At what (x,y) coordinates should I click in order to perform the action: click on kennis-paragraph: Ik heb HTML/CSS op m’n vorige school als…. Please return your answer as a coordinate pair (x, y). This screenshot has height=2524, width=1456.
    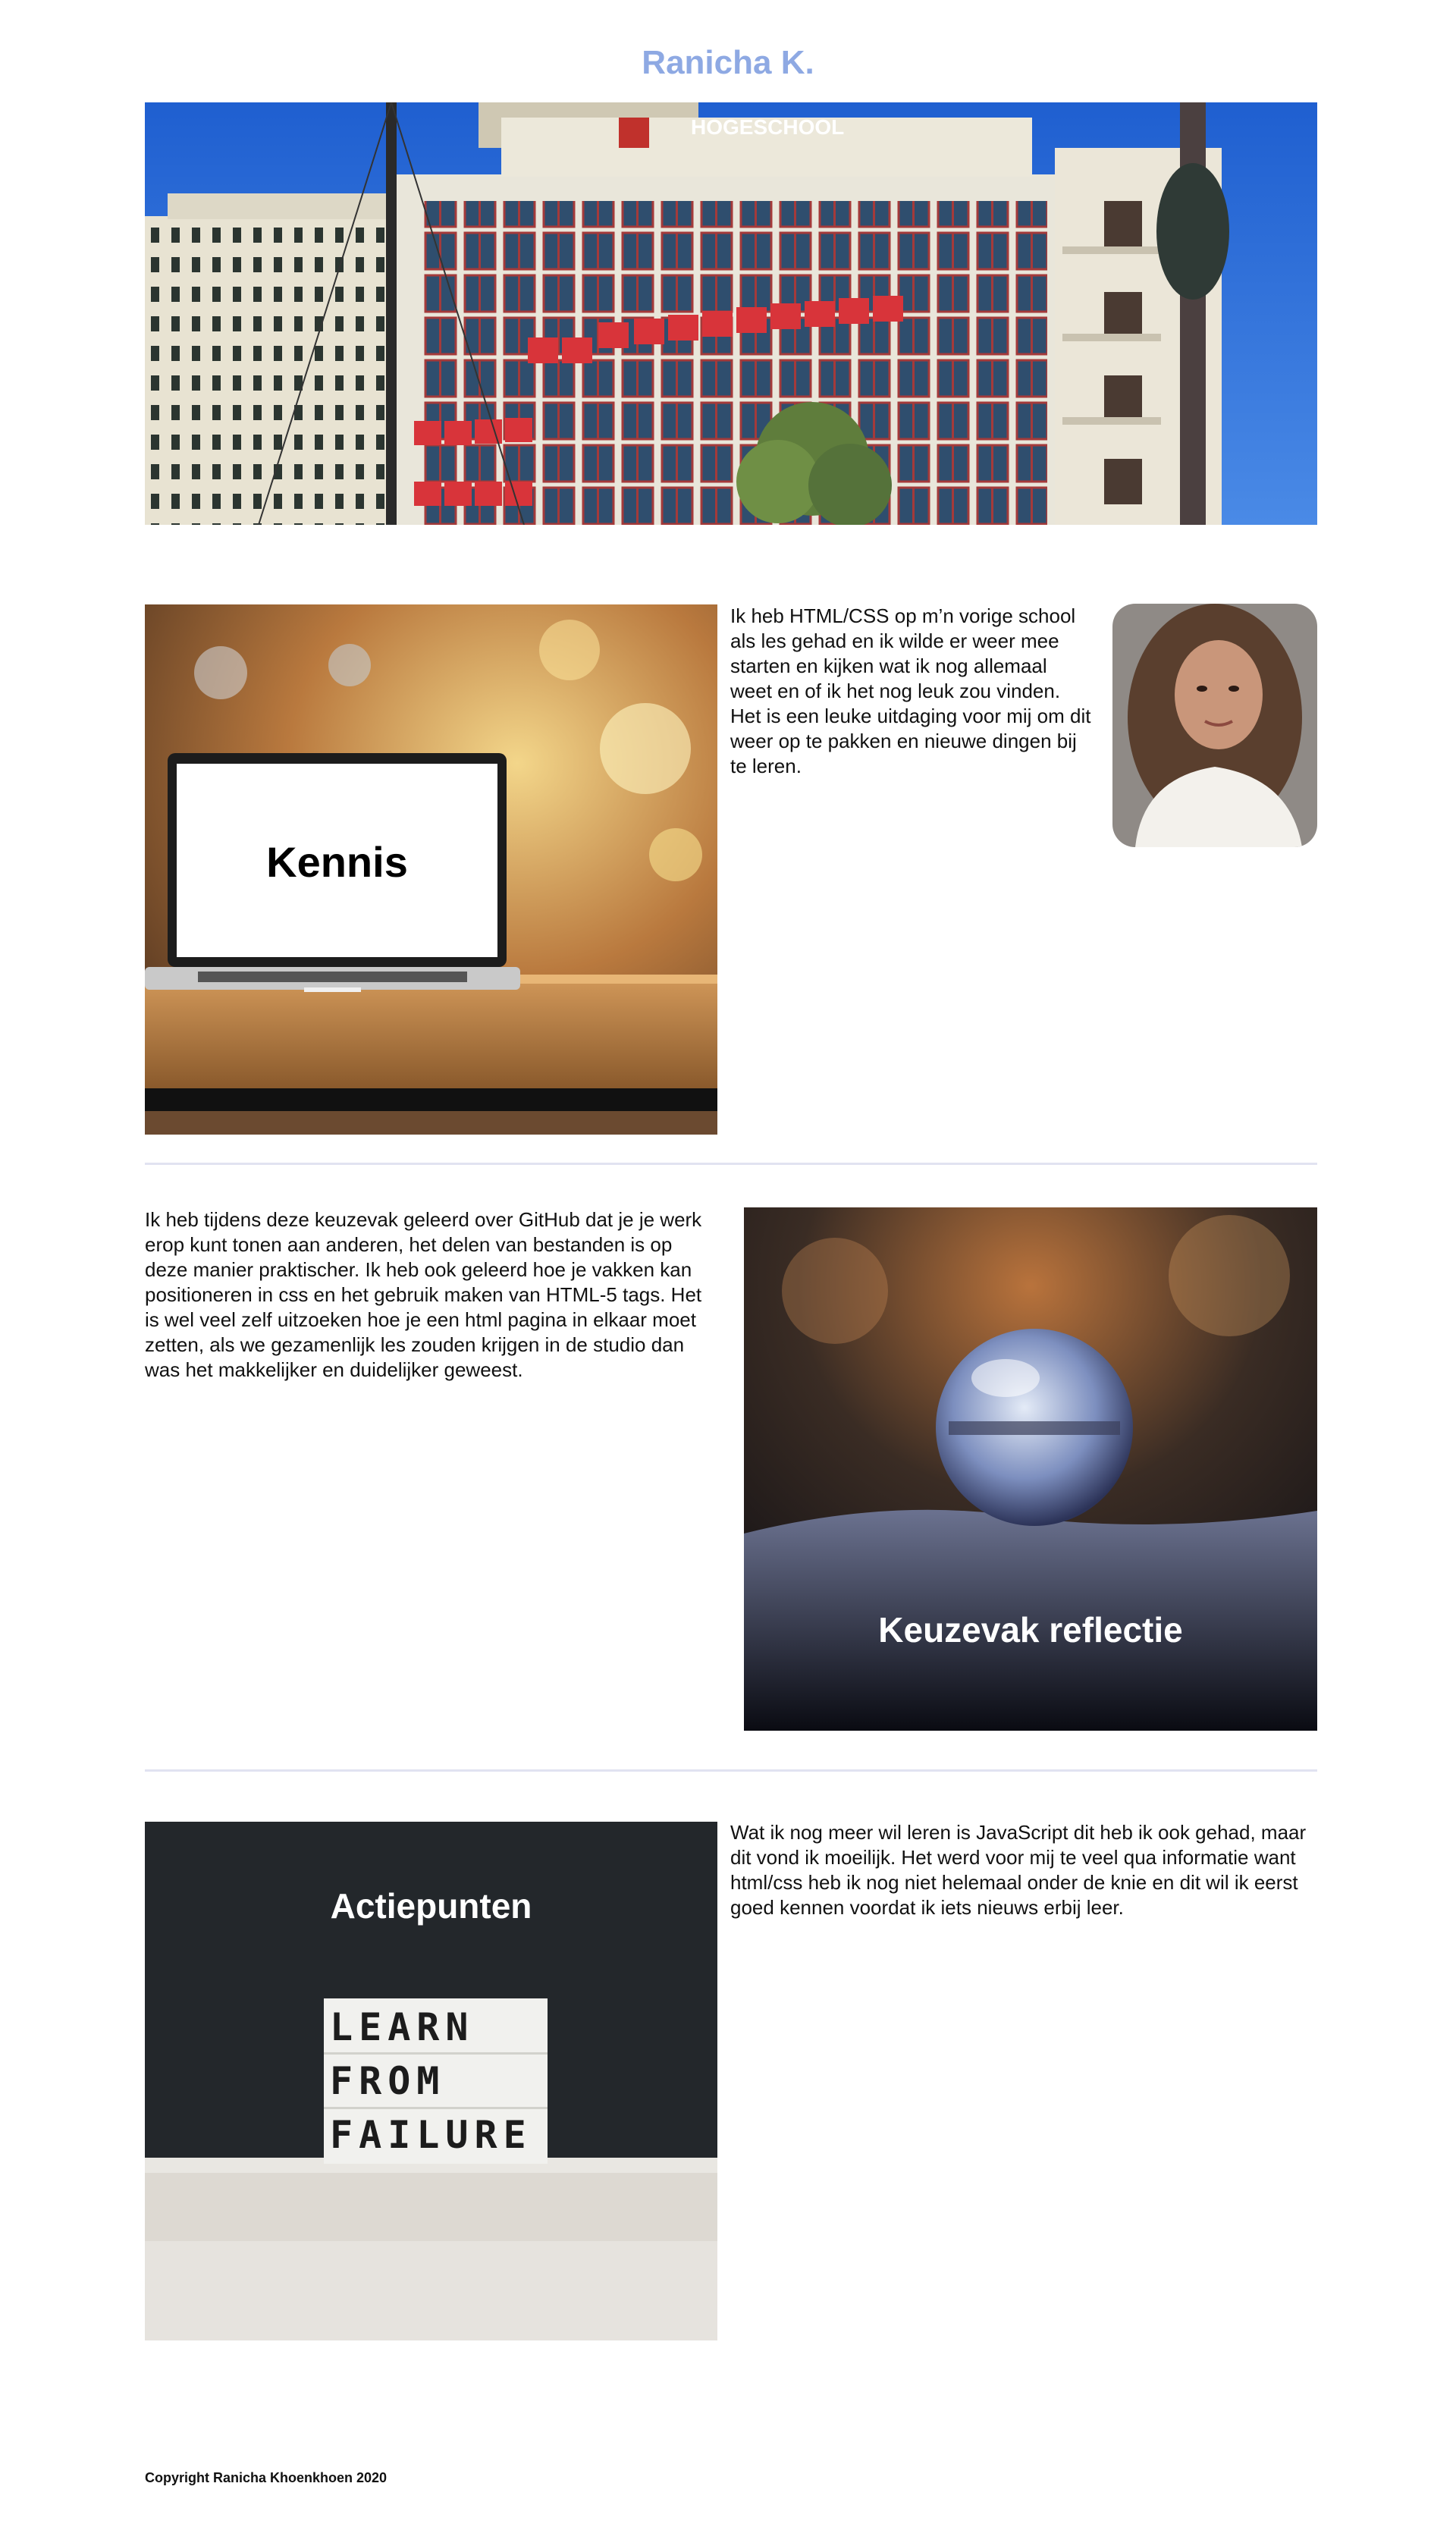
    Looking at the image, I should click on (910, 690).